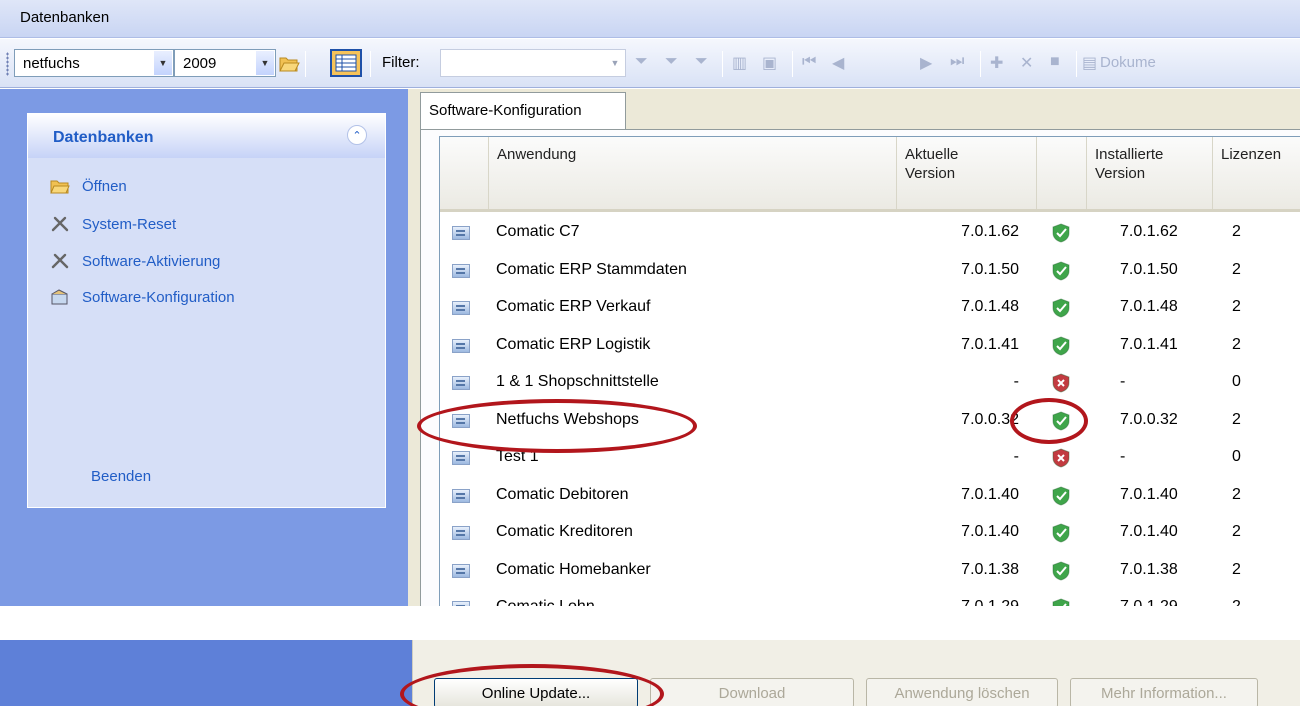  What do you see at coordinates (129, 224) in the screenshot?
I see `sidebar-item-label: System-Reset` at bounding box center [129, 224].